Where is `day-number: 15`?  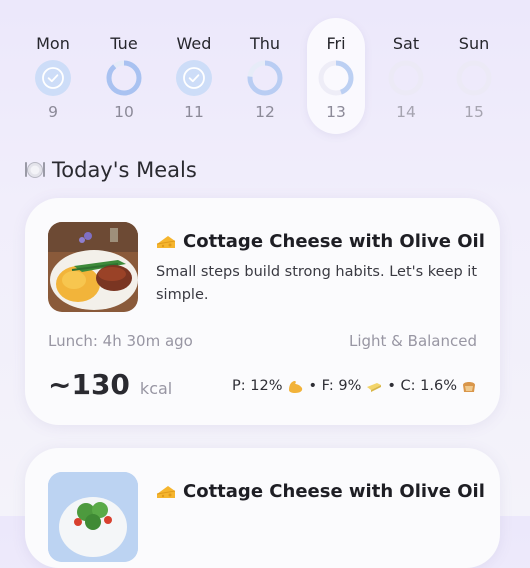
day-number: 15 is located at coordinates (474, 112).